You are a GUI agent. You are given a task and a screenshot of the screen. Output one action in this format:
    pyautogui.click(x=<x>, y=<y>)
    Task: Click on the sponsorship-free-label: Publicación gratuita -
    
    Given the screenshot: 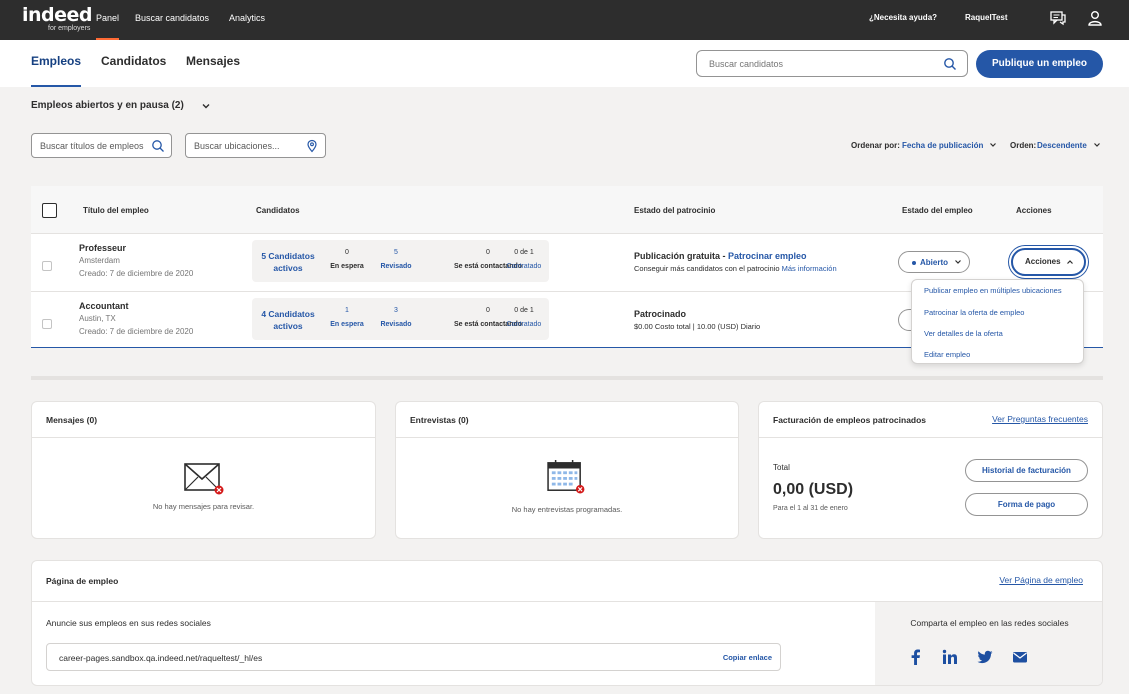 What is the action you would take?
    pyautogui.click(x=681, y=256)
    